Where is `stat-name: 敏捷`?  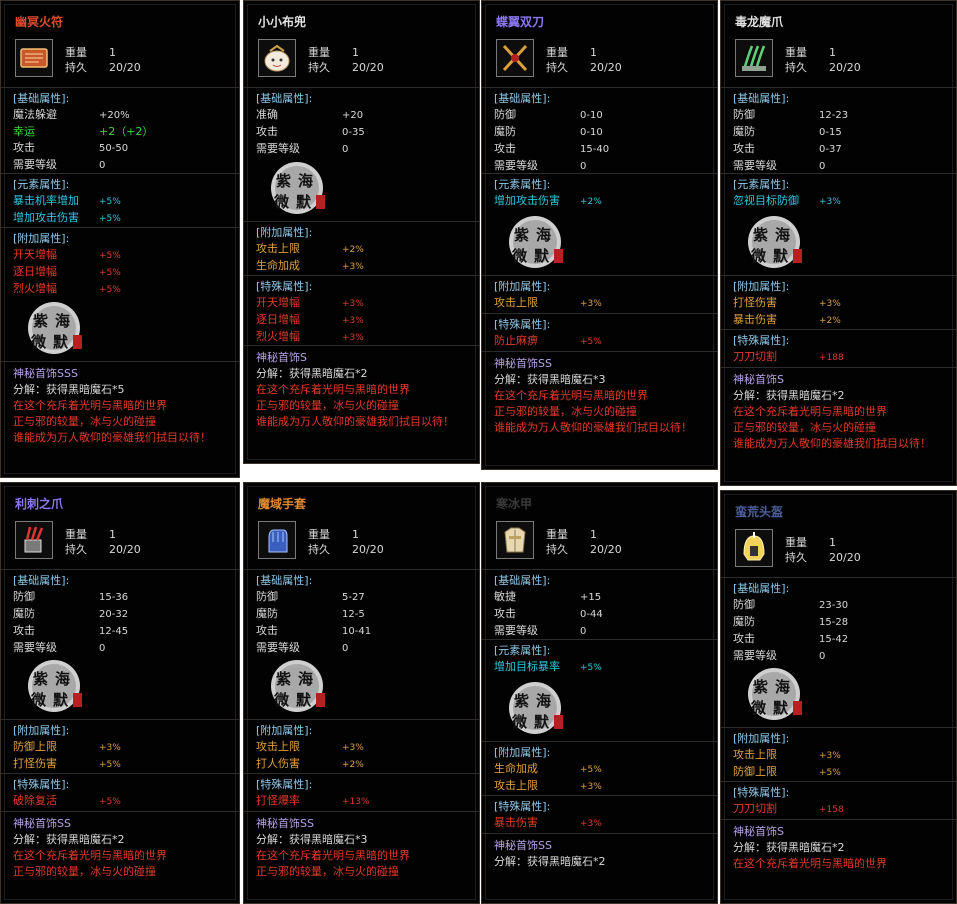
stat-name: 敏捷 is located at coordinates (505, 596).